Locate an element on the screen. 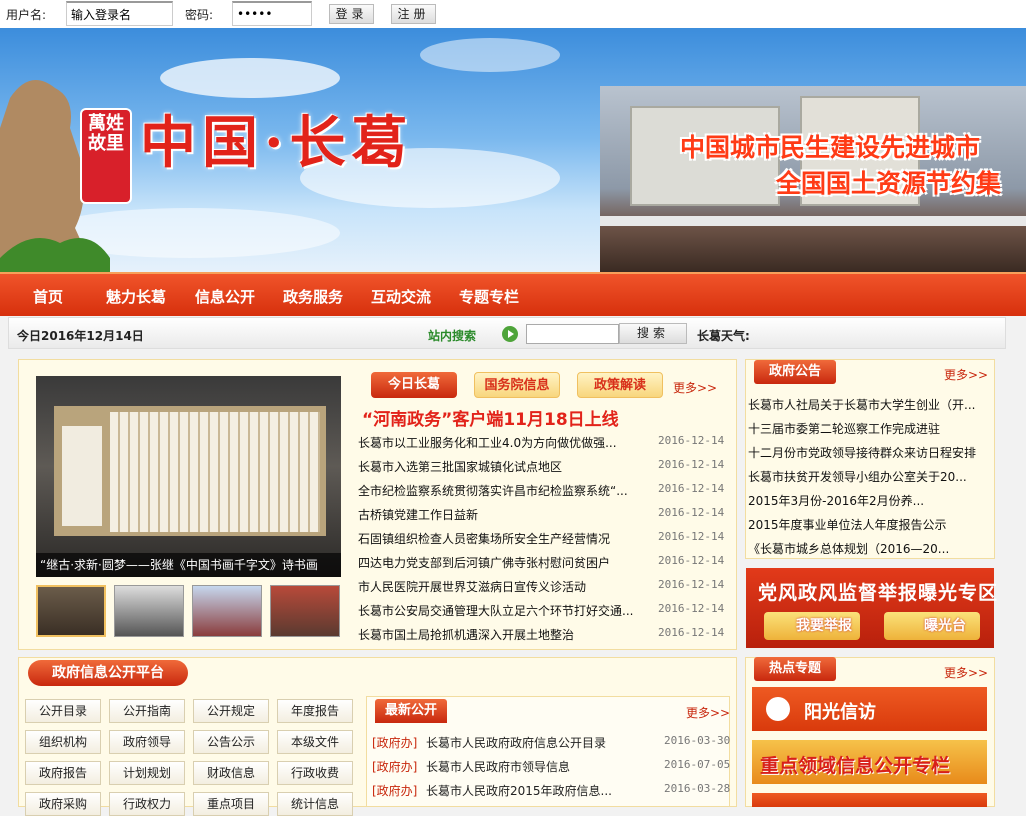 The width and height of the screenshot is (1026, 816). nav-charm: 魅力长葛 is located at coordinates (136, 296).